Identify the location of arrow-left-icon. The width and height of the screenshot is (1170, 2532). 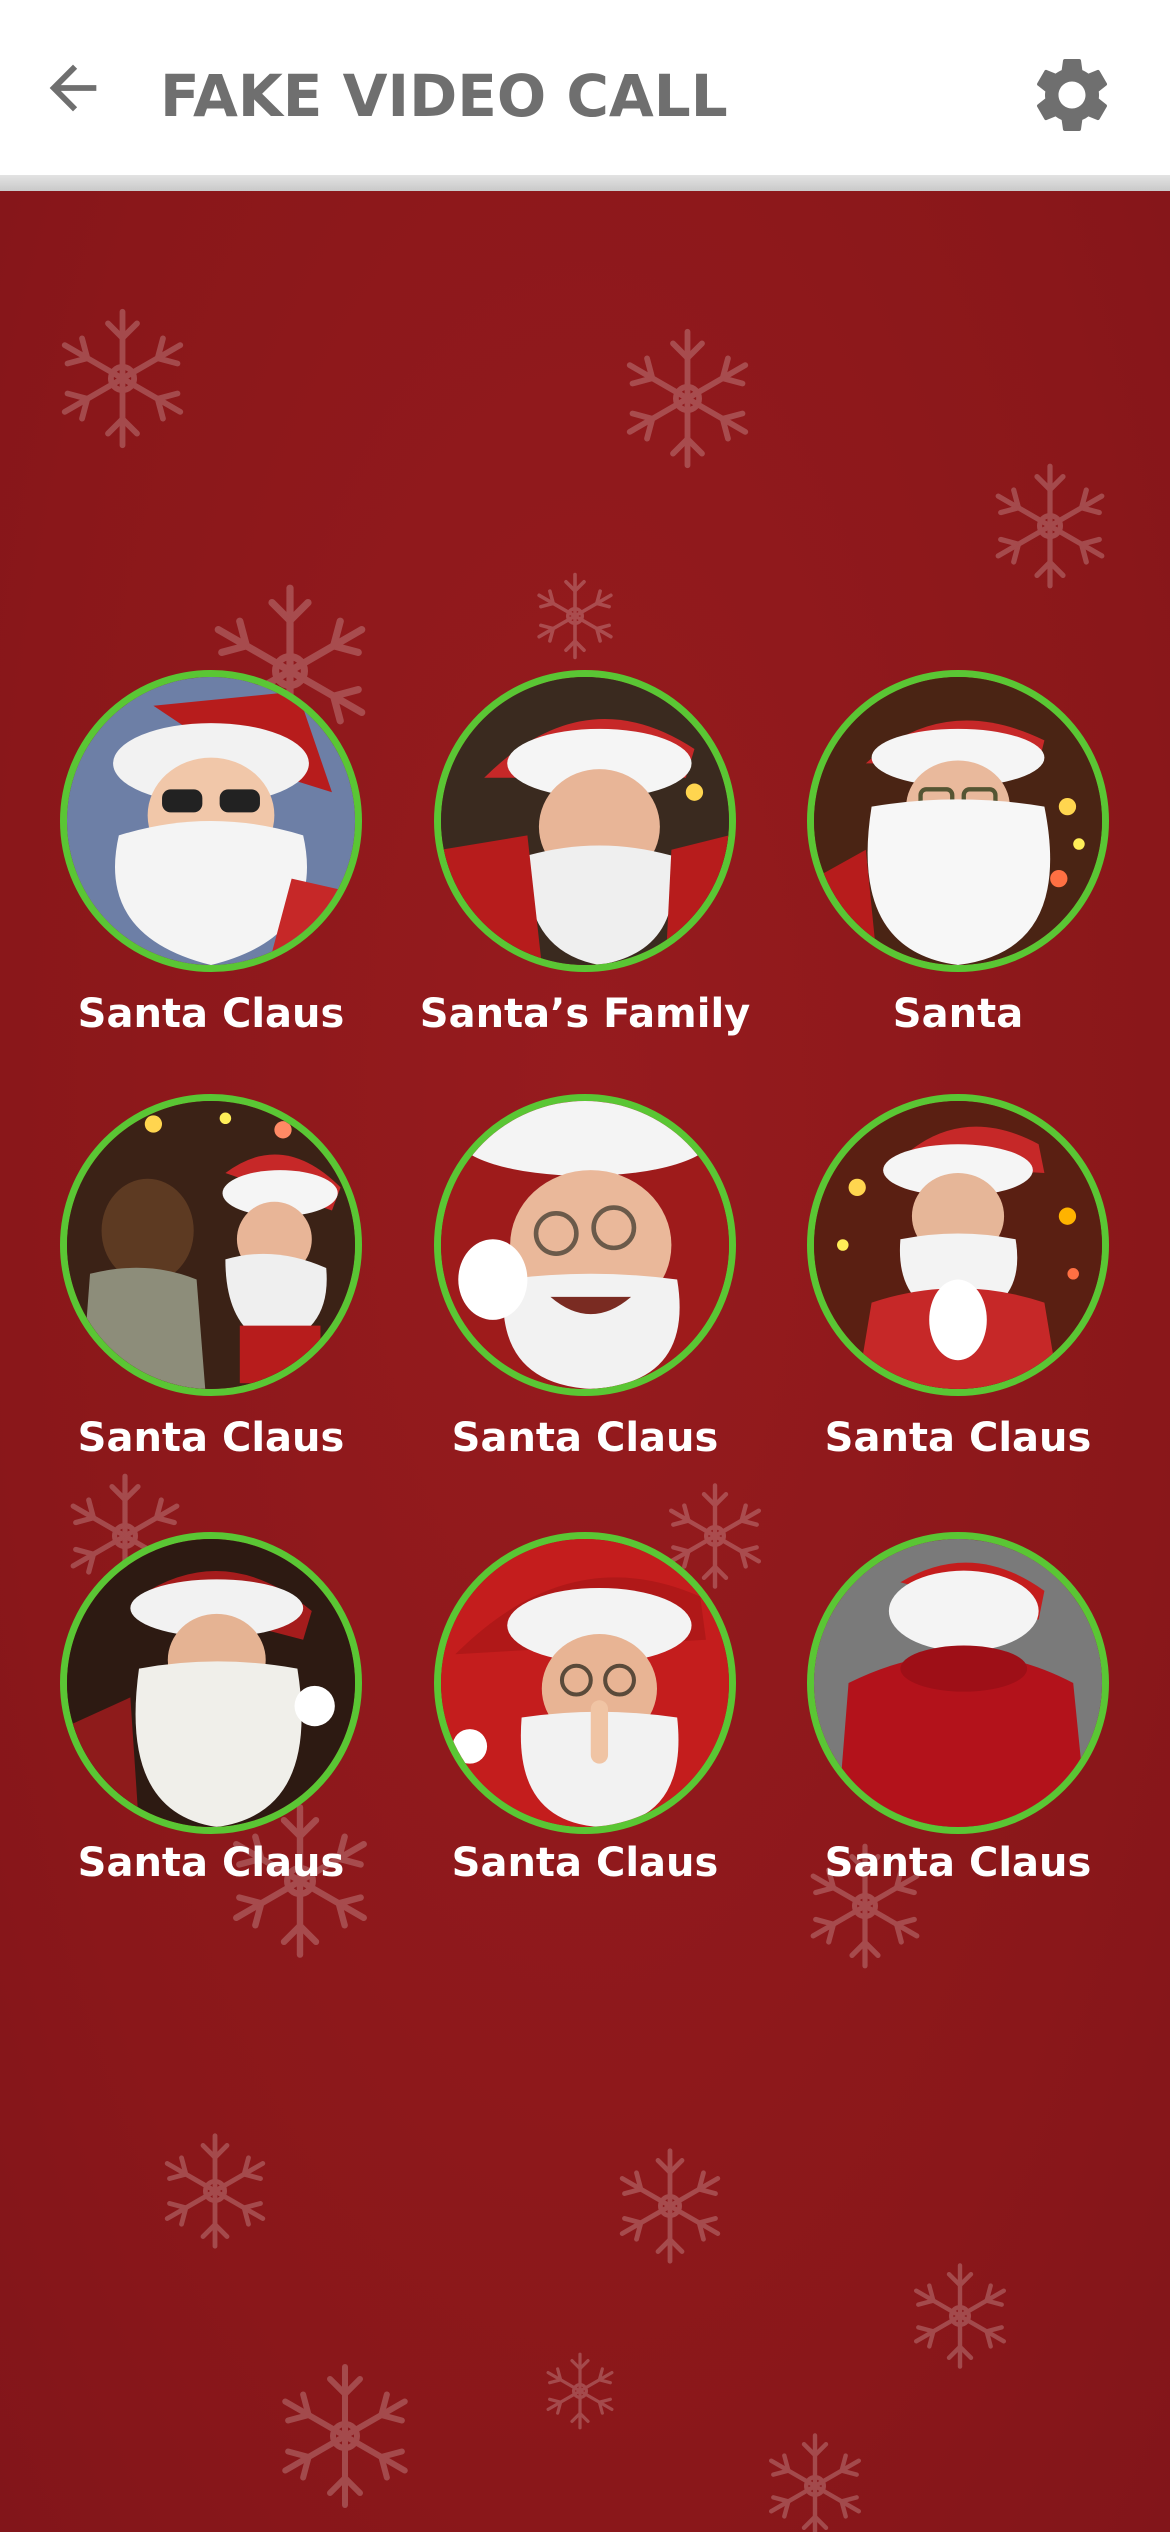
(73, 88).